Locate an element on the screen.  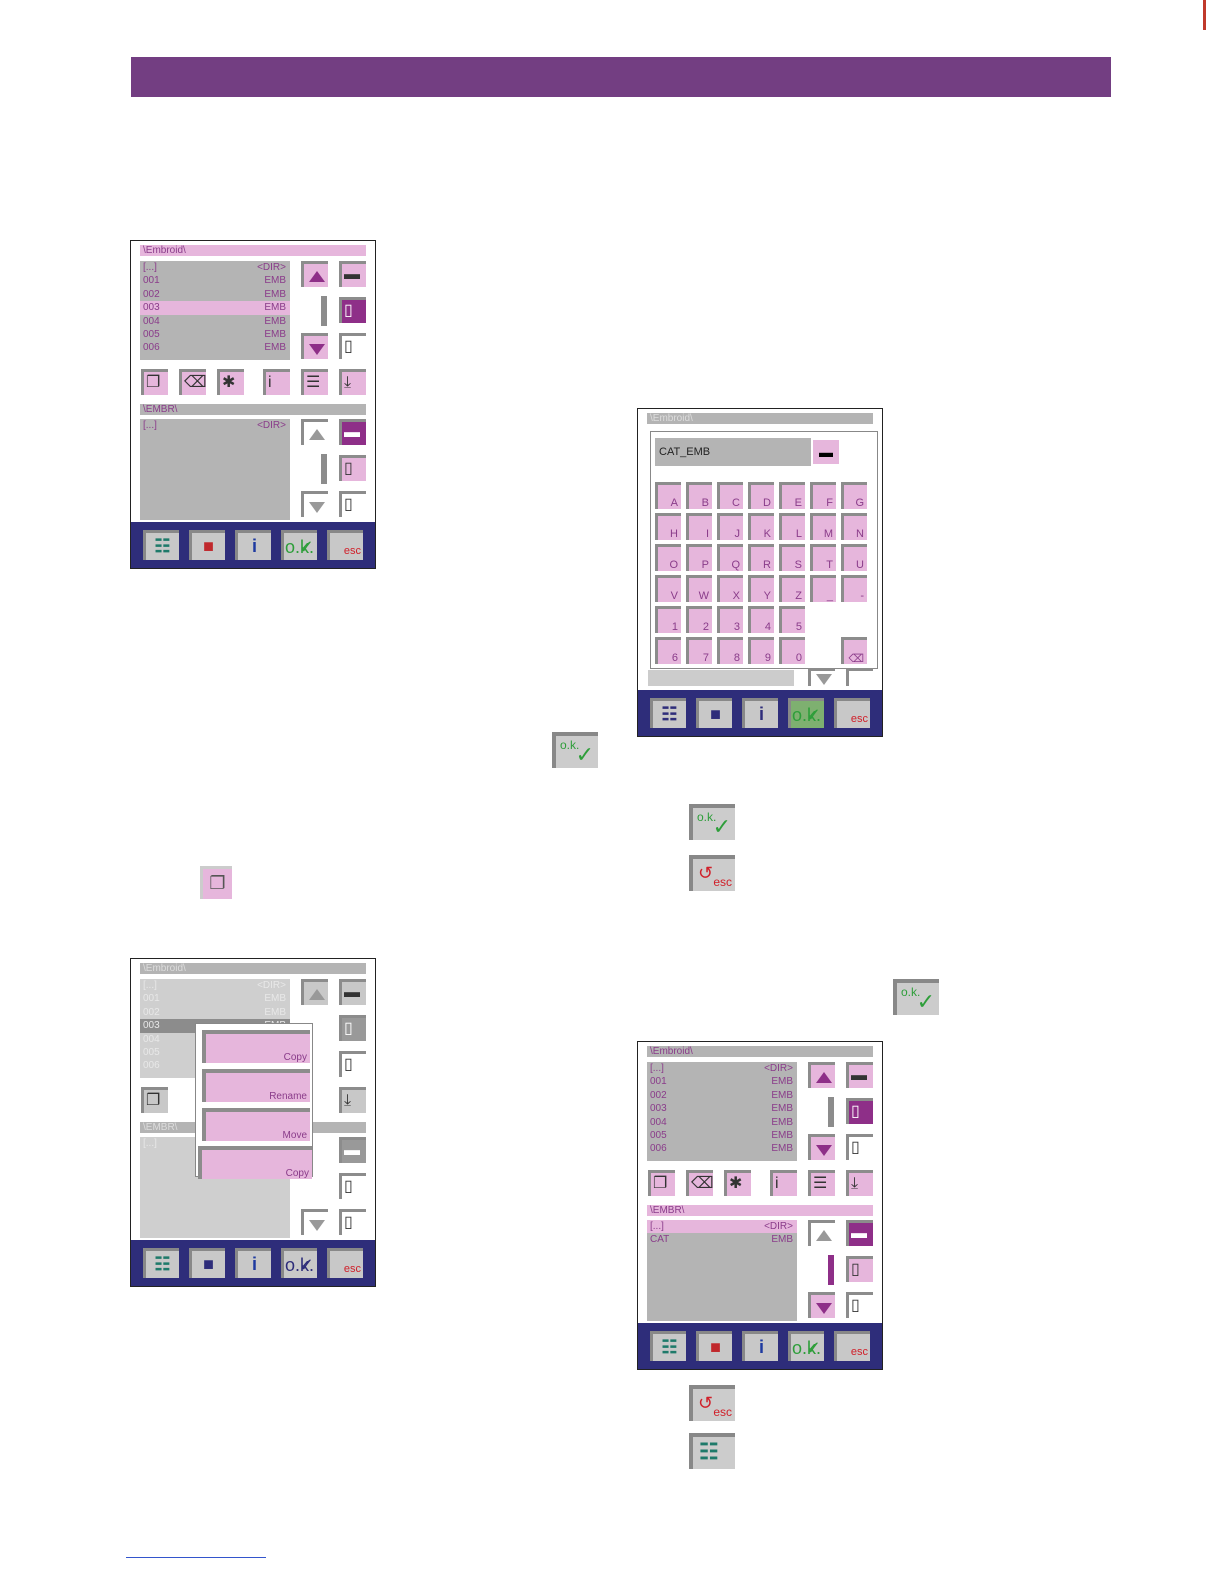
key-g: G is located at coordinates (854, 495).